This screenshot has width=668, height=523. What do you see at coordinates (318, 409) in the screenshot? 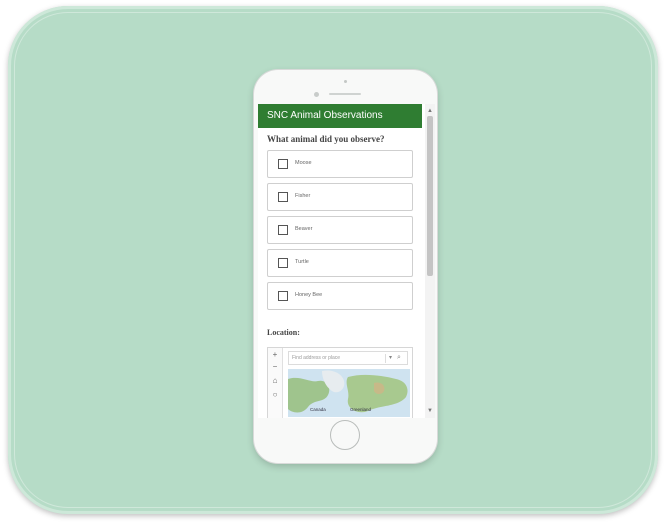
I see `map-place-label: Canada` at bounding box center [318, 409].